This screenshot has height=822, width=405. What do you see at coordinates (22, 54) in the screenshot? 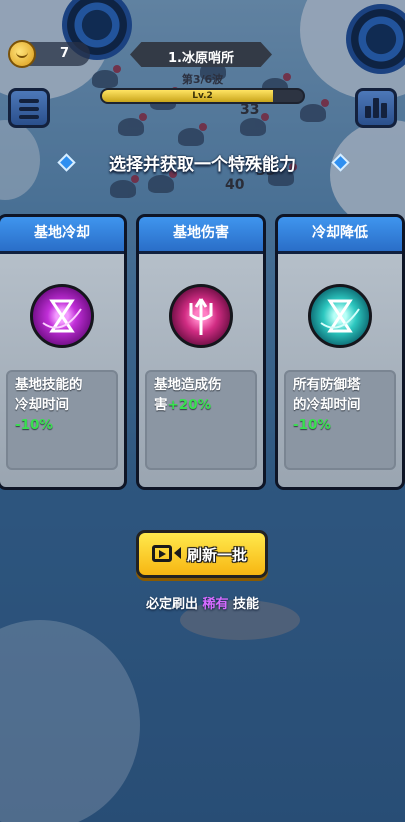
I see `coin-icon` at bounding box center [22, 54].